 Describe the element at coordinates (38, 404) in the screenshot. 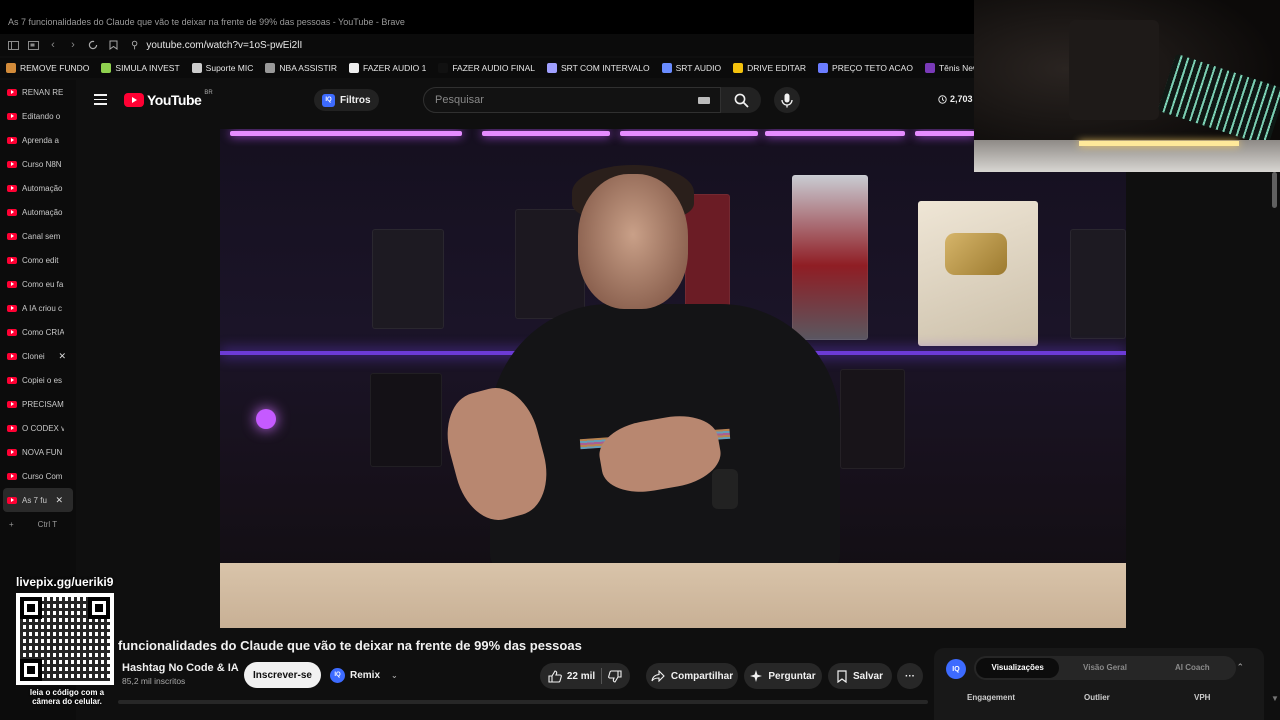

I see `browser-tab: PRECISAMO` at that location.